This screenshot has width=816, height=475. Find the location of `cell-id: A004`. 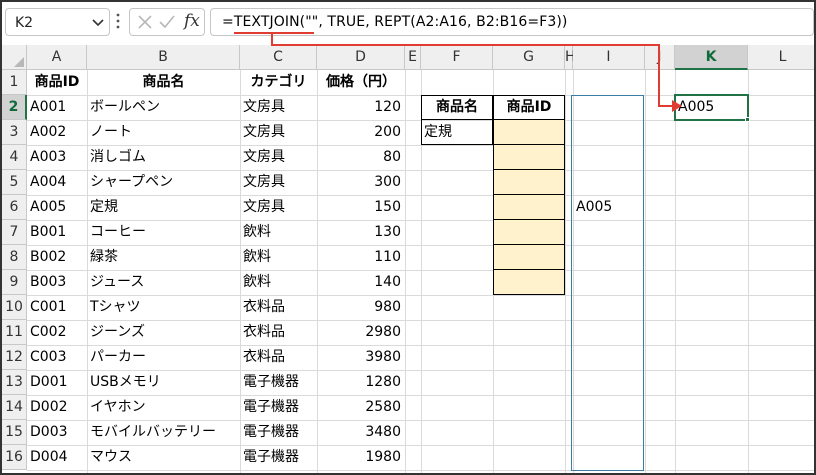

cell-id: A004 is located at coordinates (57, 182).